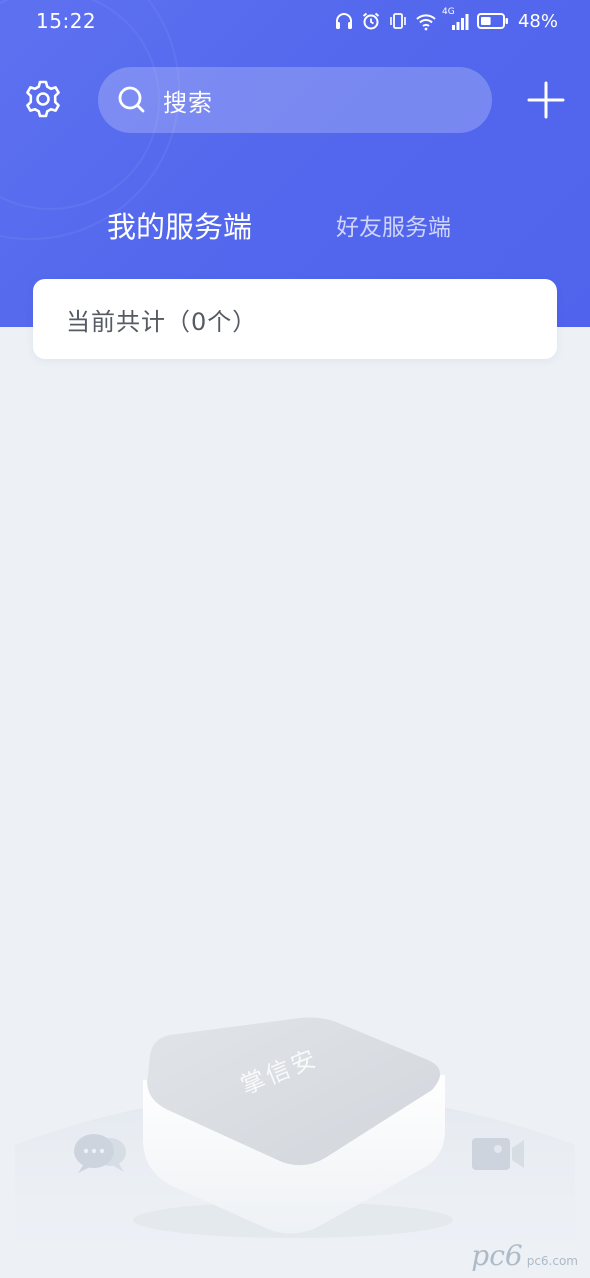 This screenshot has width=590, height=1278. What do you see at coordinates (426, 21) in the screenshot?
I see `wifi-icon` at bounding box center [426, 21].